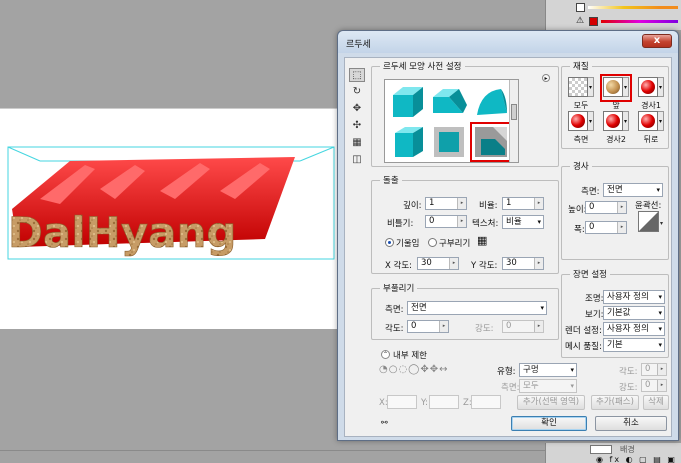 The height and width of the screenshot is (463, 681). Describe the element at coordinates (546, 78) in the screenshot. I see `preset-menu-icon: ▸` at that location.